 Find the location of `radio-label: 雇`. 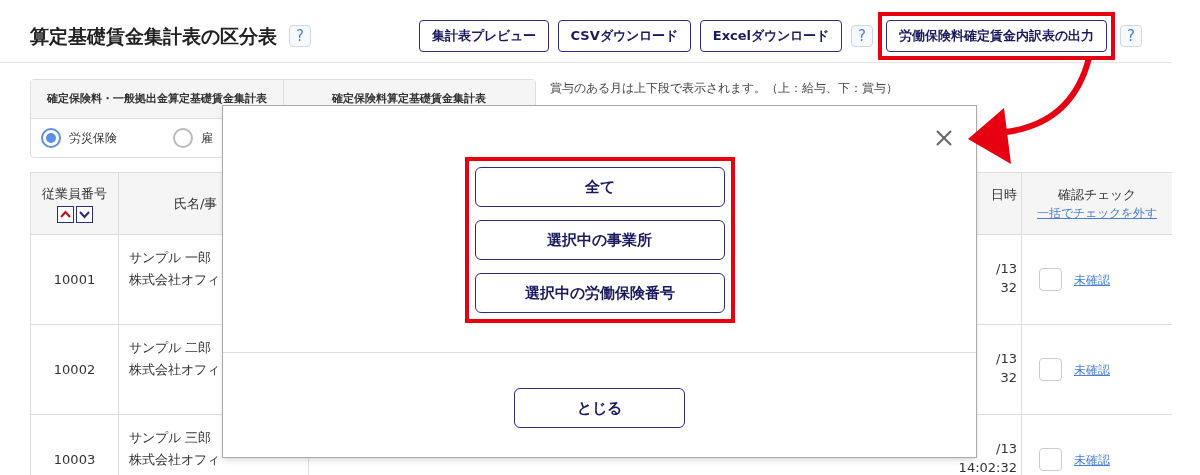

radio-label: 雇 is located at coordinates (207, 138).